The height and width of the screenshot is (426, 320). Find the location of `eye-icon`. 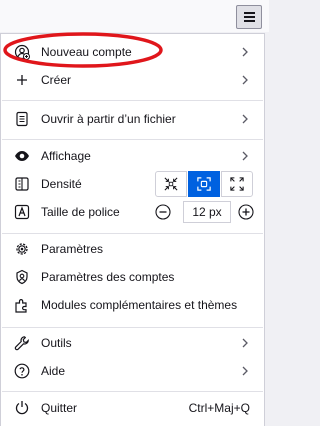

eye-icon is located at coordinates (22, 156).